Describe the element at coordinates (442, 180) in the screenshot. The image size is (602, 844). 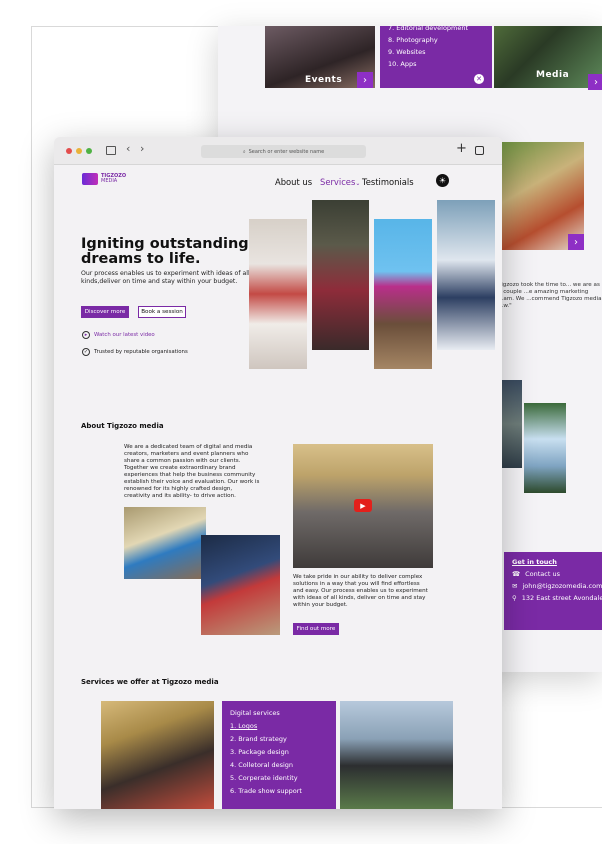
I see `theme-toggle-icon: ☀` at that location.